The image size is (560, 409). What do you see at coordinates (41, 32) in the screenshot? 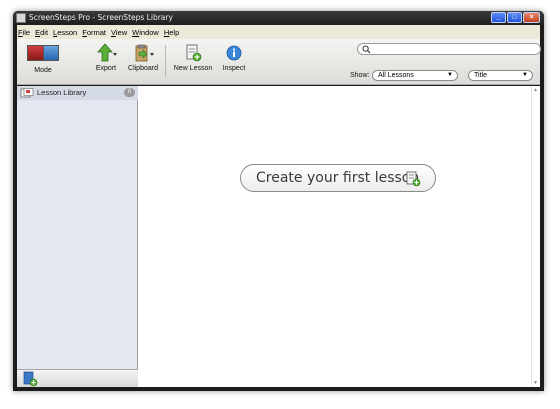
I see `menu-edit: Edit` at bounding box center [41, 32].